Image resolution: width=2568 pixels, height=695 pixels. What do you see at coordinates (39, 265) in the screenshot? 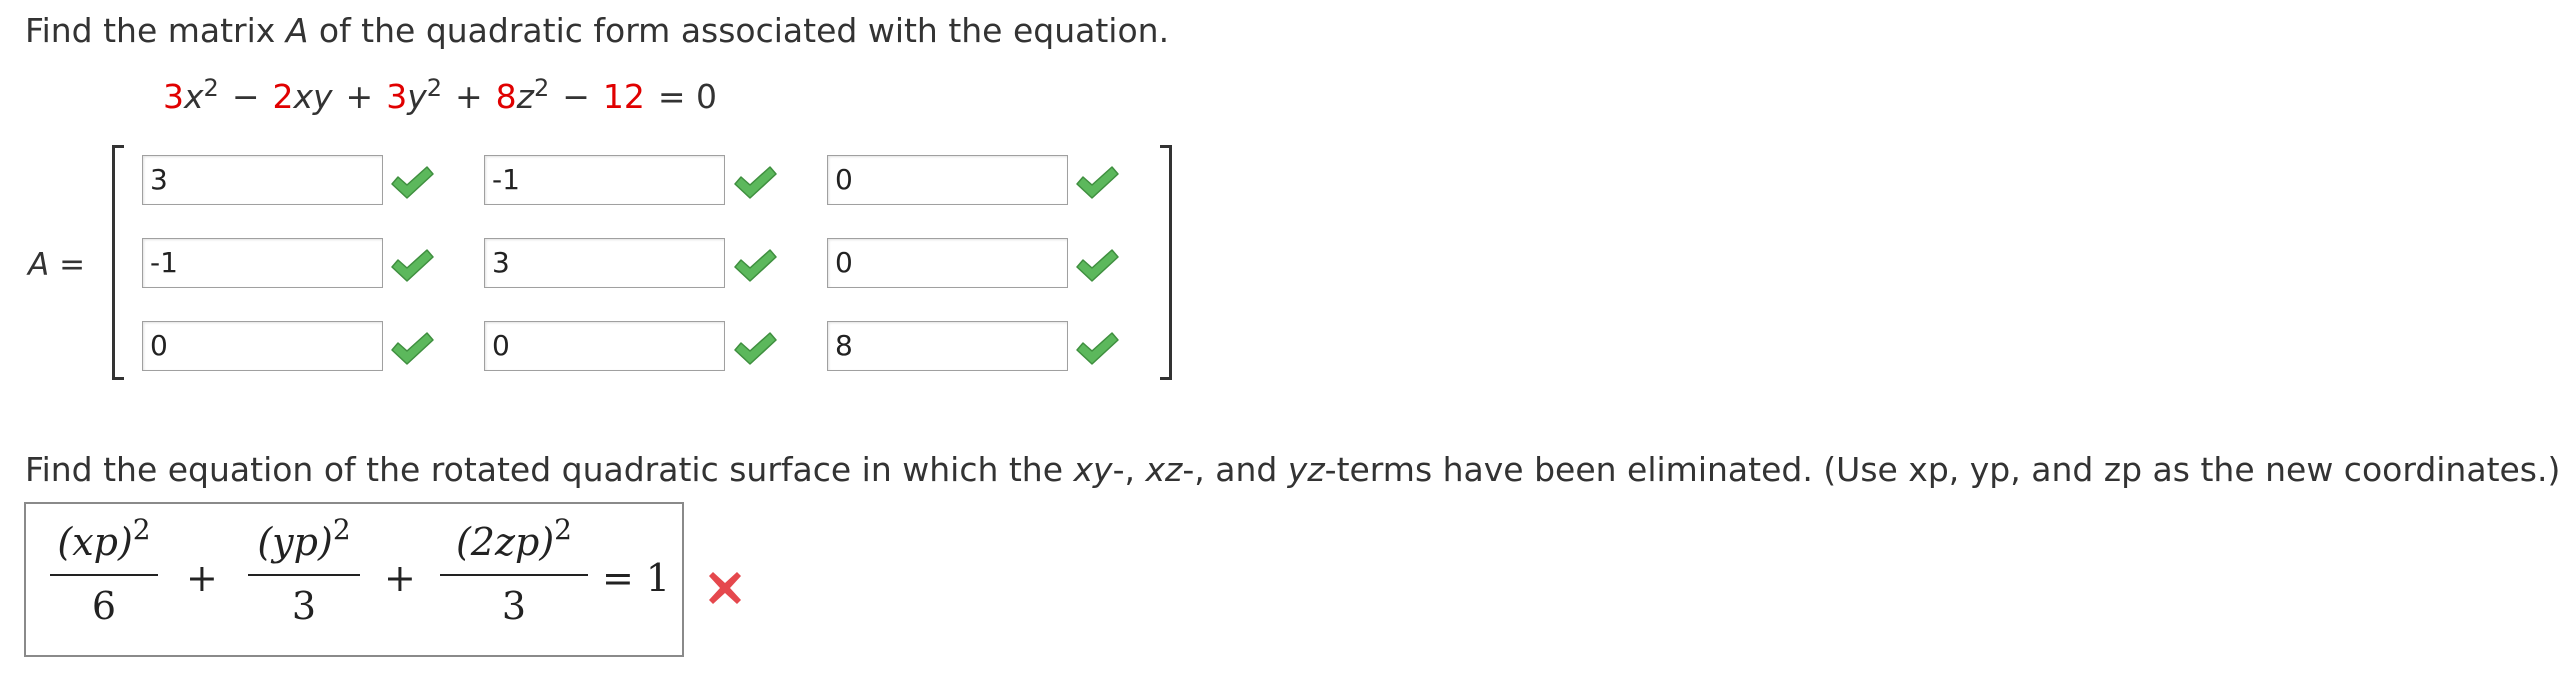
I see `matrix-label-variable: A` at bounding box center [39, 265].